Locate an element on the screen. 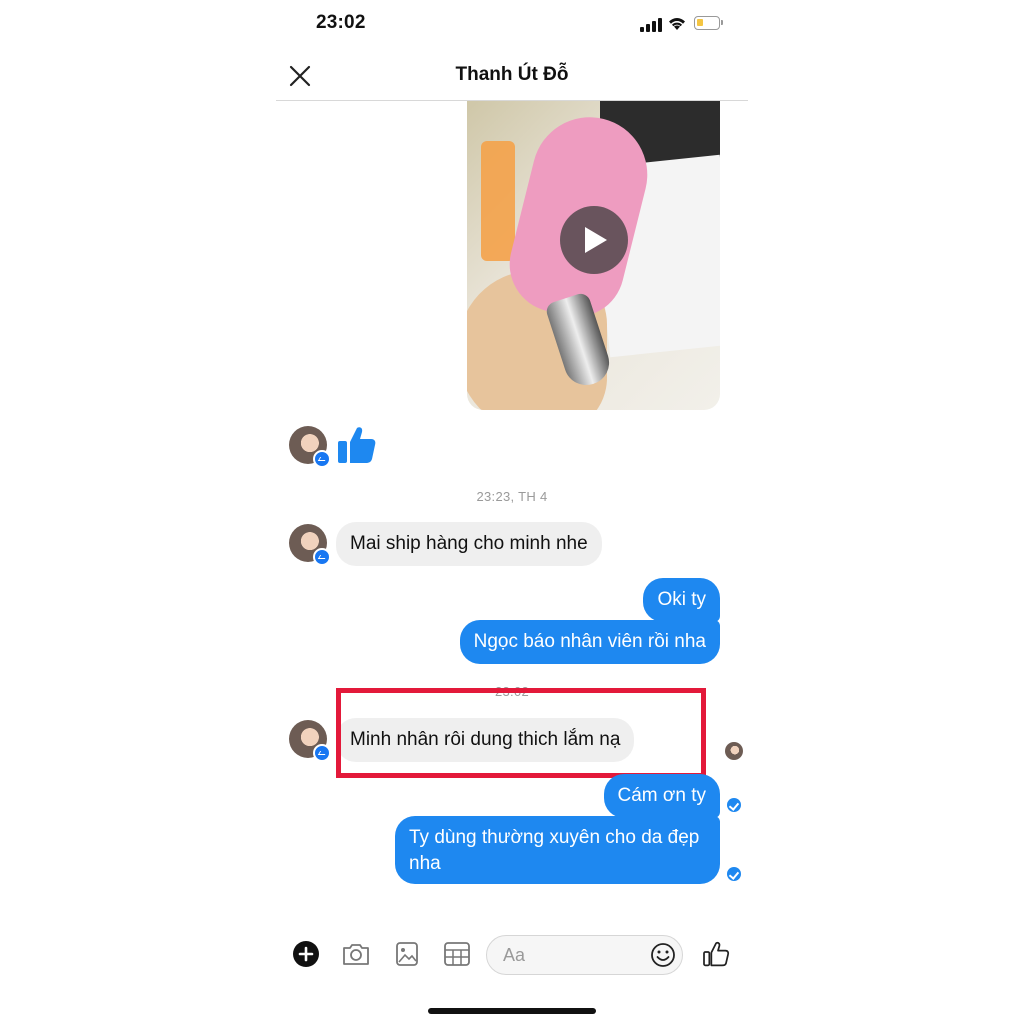 The width and height of the screenshot is (1024, 1024). like-button is located at coordinates (716, 956).